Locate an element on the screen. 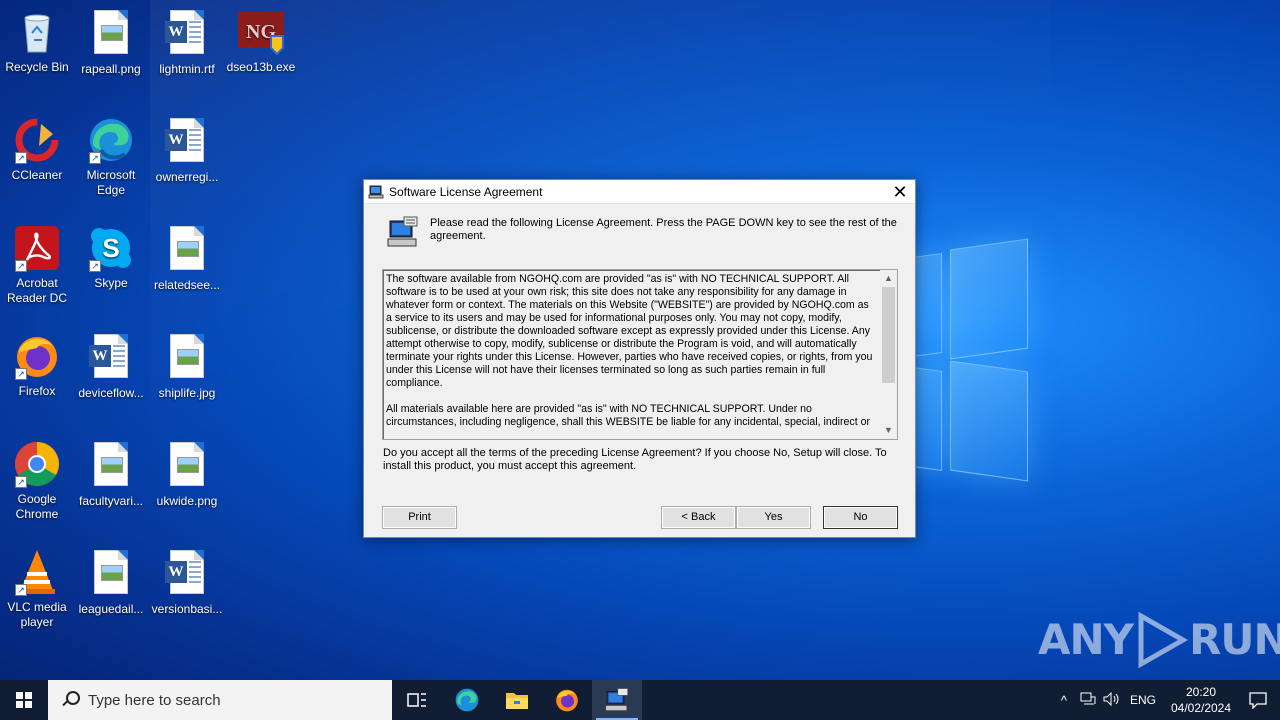  desktop-icon-lightmin: W lightmin.rtf is located at coordinates (187, 42).